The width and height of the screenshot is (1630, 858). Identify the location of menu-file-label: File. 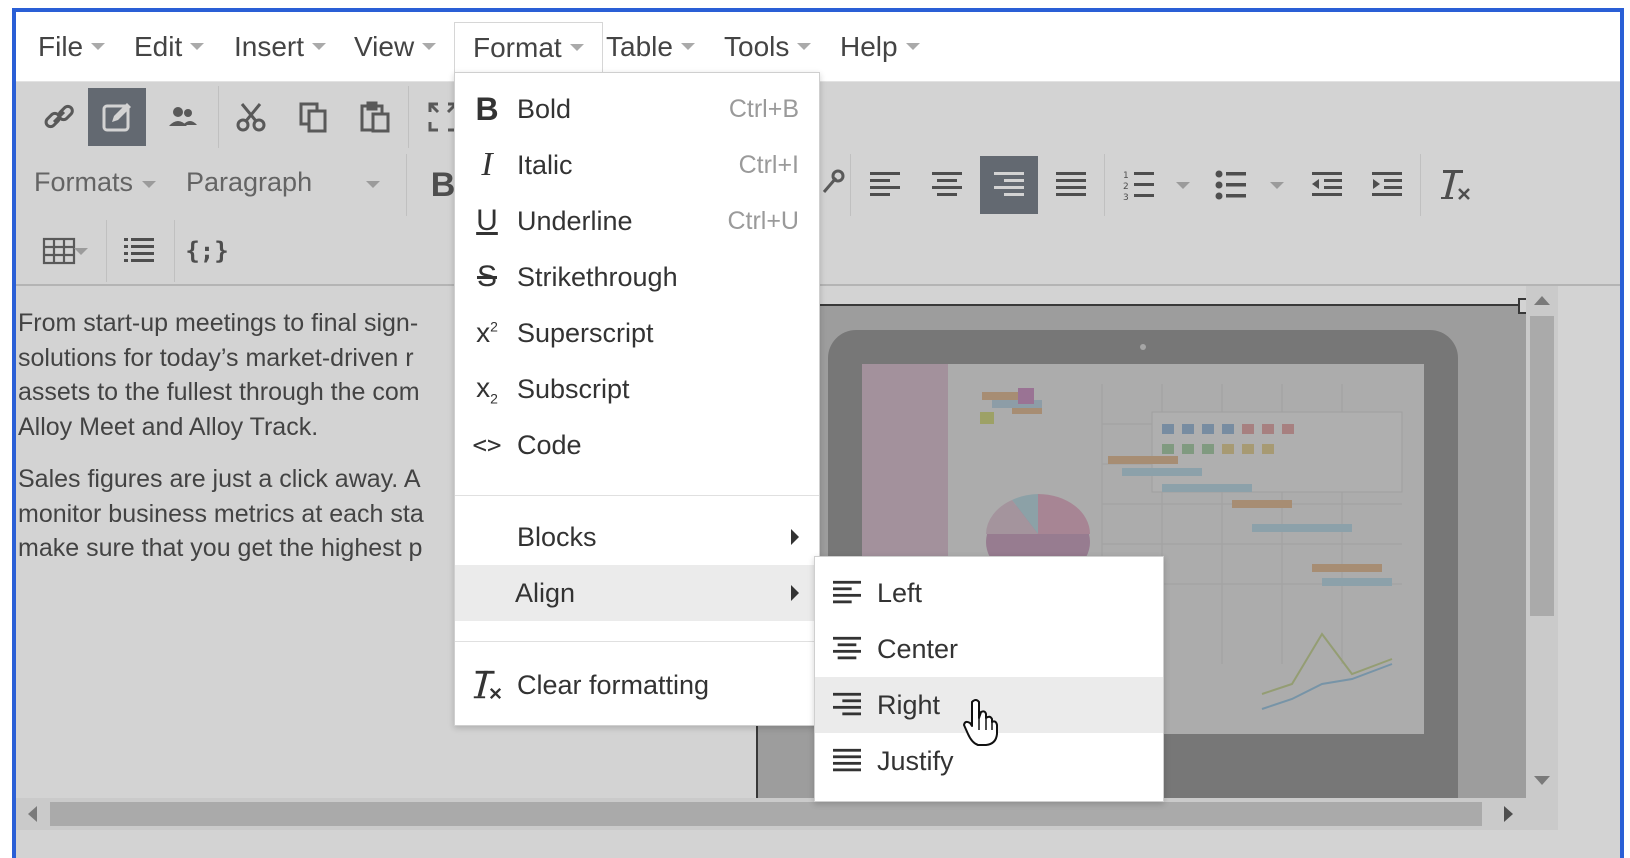
(61, 46).